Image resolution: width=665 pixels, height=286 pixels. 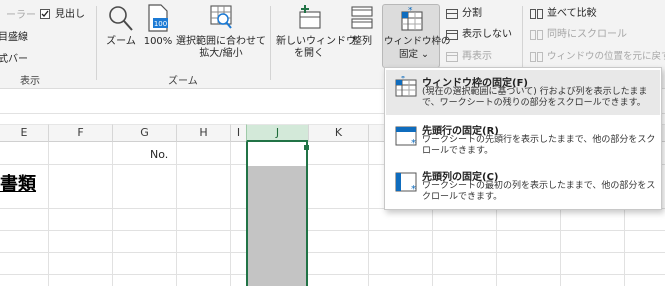 What do you see at coordinates (417, 41) in the screenshot?
I see `freeze-panes-label-1: ウィンドウ枠の` at bounding box center [417, 41].